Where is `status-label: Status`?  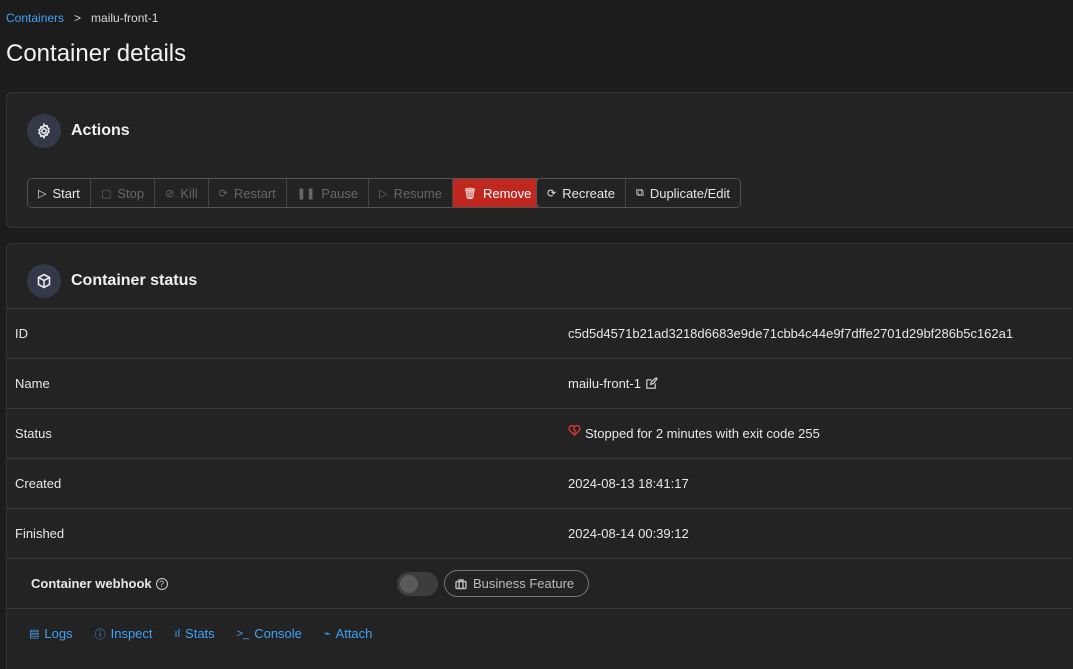 status-label: Status is located at coordinates (33, 433).